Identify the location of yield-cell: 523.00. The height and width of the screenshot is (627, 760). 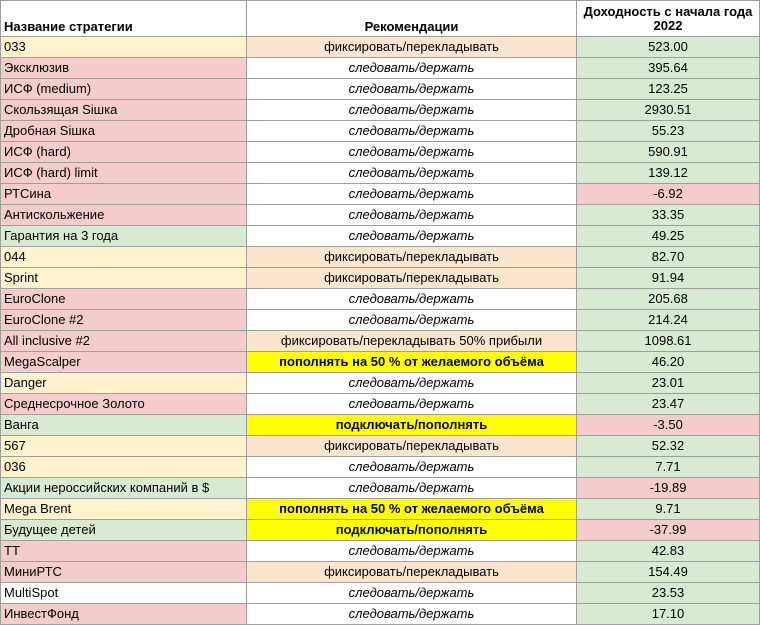
(668, 47).